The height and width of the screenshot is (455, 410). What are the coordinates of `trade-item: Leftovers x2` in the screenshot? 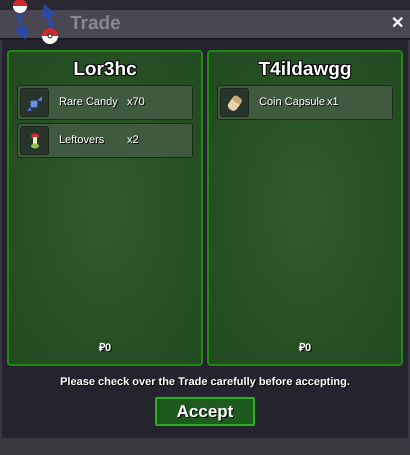 It's located at (105, 140).